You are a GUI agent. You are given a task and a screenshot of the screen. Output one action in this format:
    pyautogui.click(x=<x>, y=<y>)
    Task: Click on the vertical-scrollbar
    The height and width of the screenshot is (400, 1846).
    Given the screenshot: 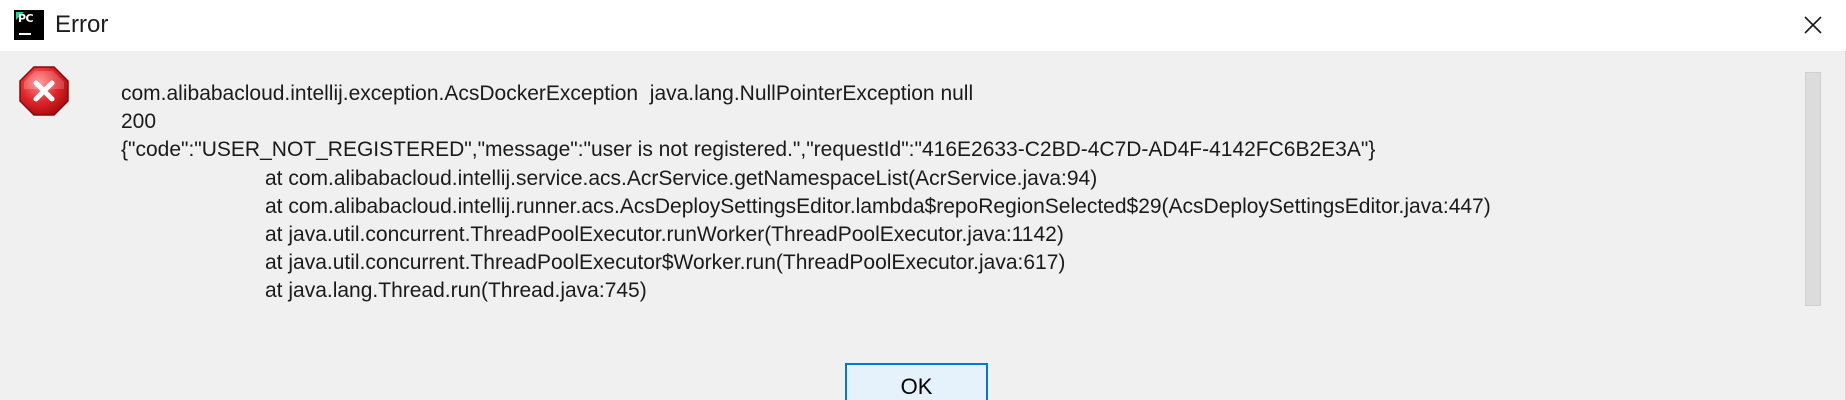 What is the action you would take?
    pyautogui.click(x=1813, y=189)
    